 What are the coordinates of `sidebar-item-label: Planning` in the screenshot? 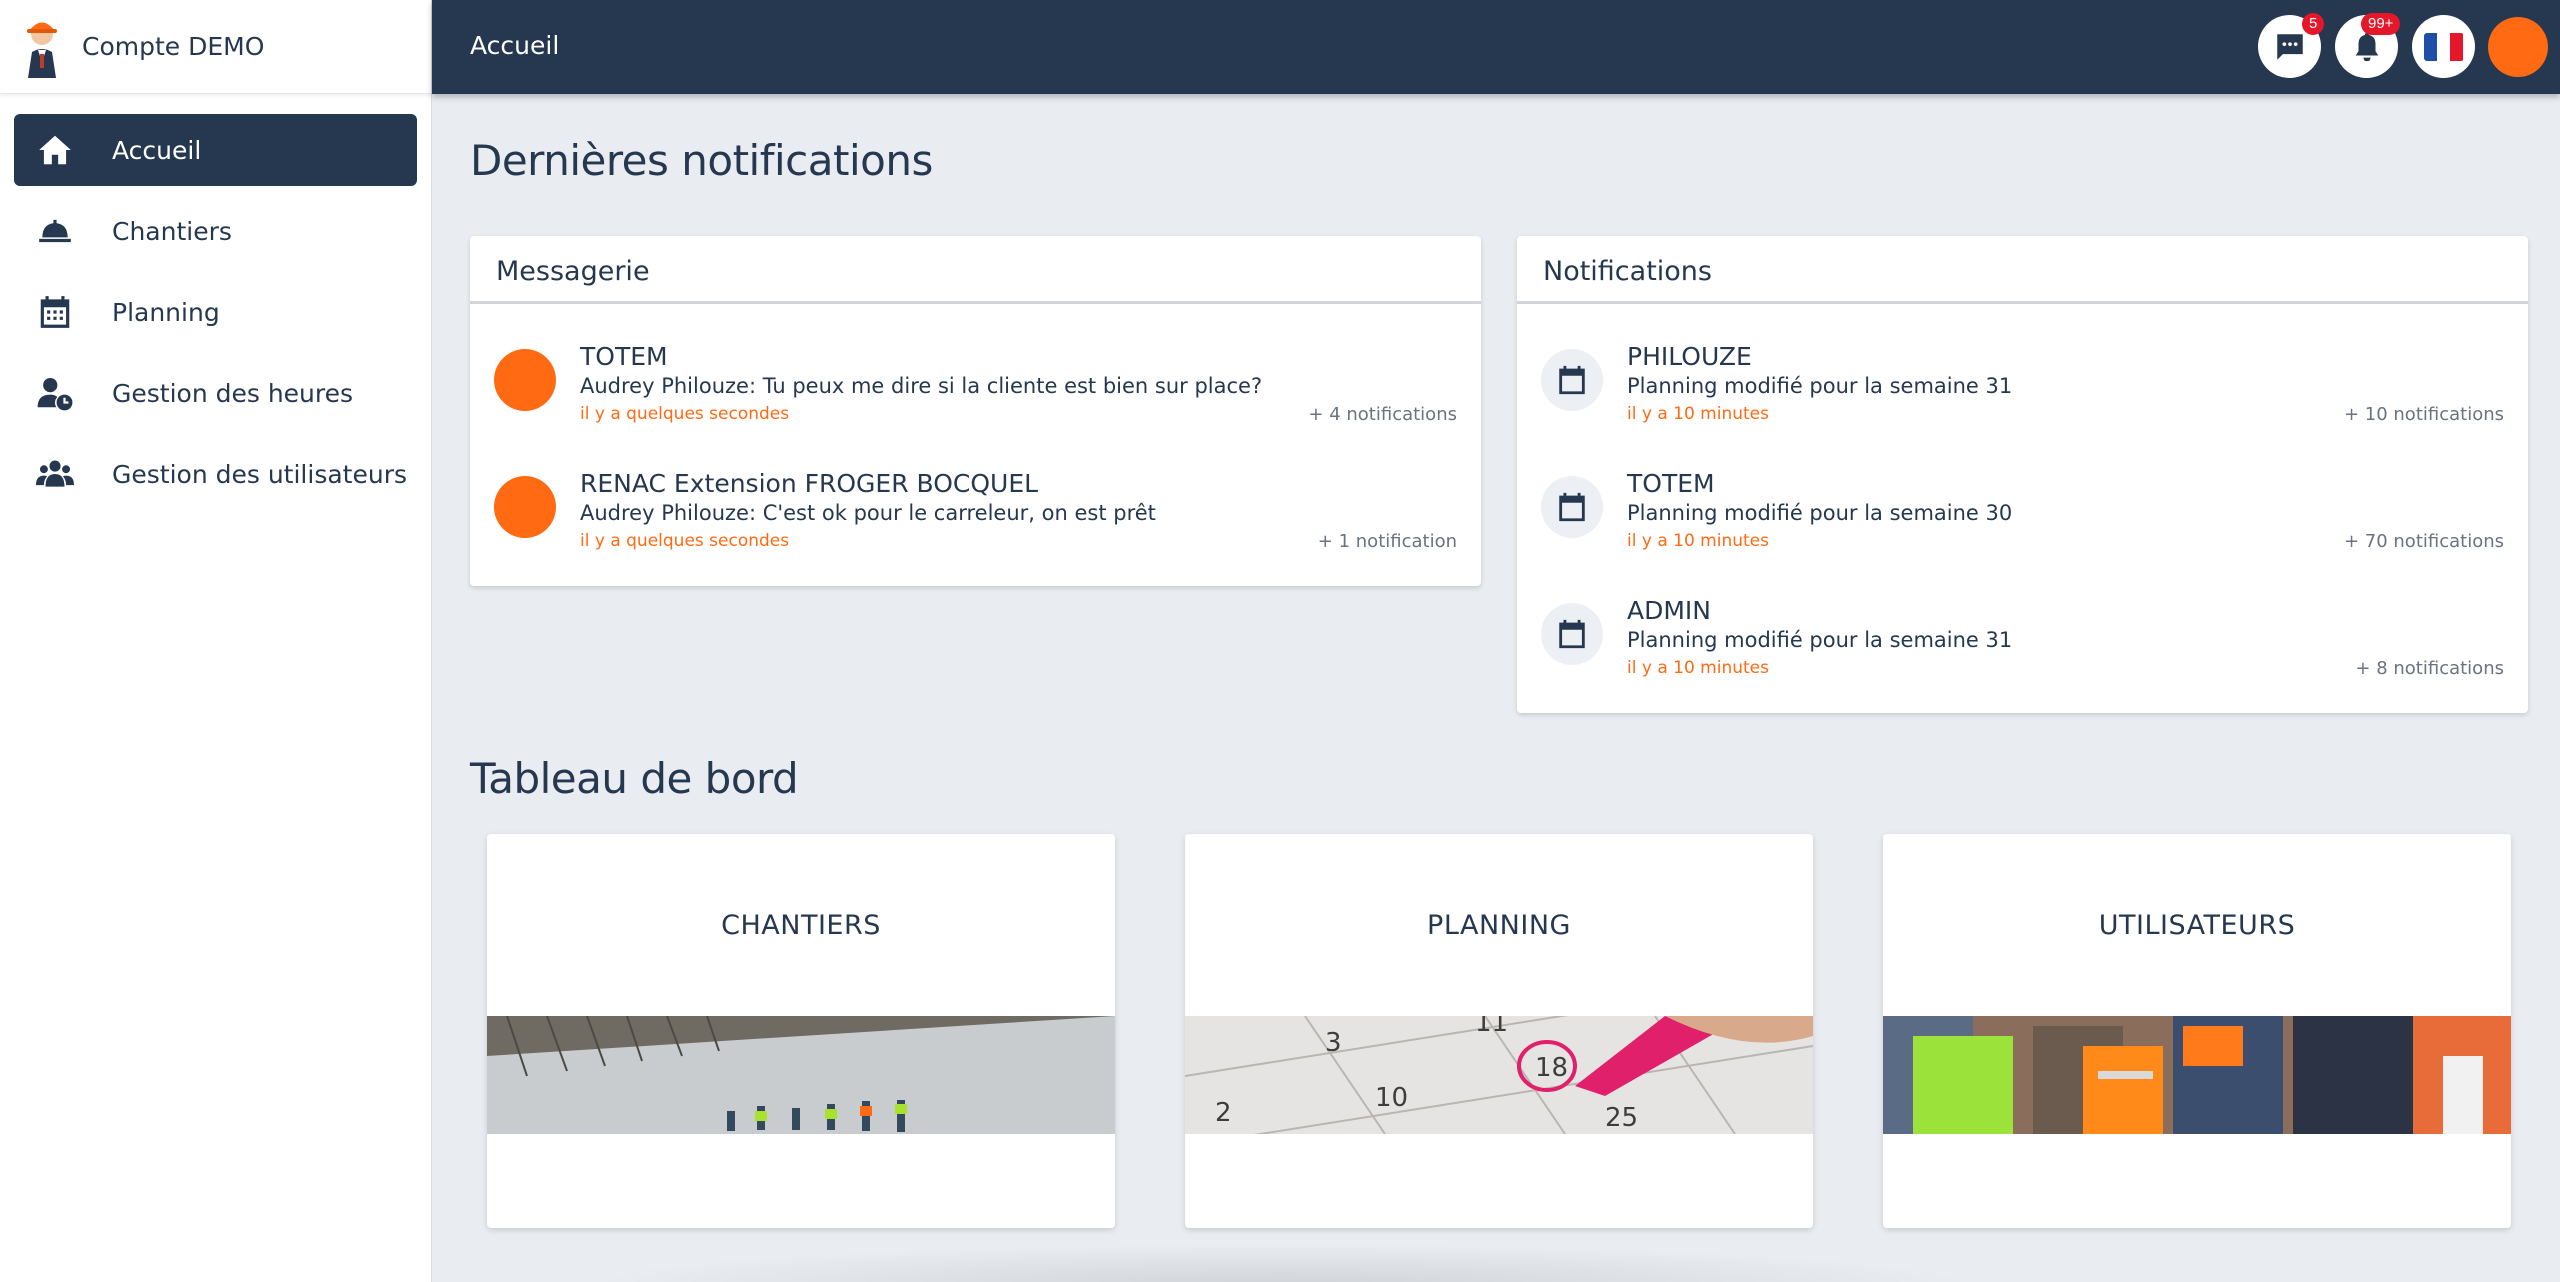 It's located at (166, 312).